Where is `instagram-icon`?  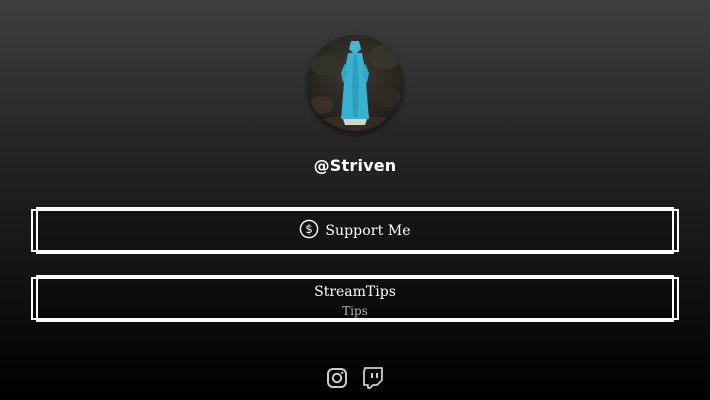 instagram-icon is located at coordinates (337, 378).